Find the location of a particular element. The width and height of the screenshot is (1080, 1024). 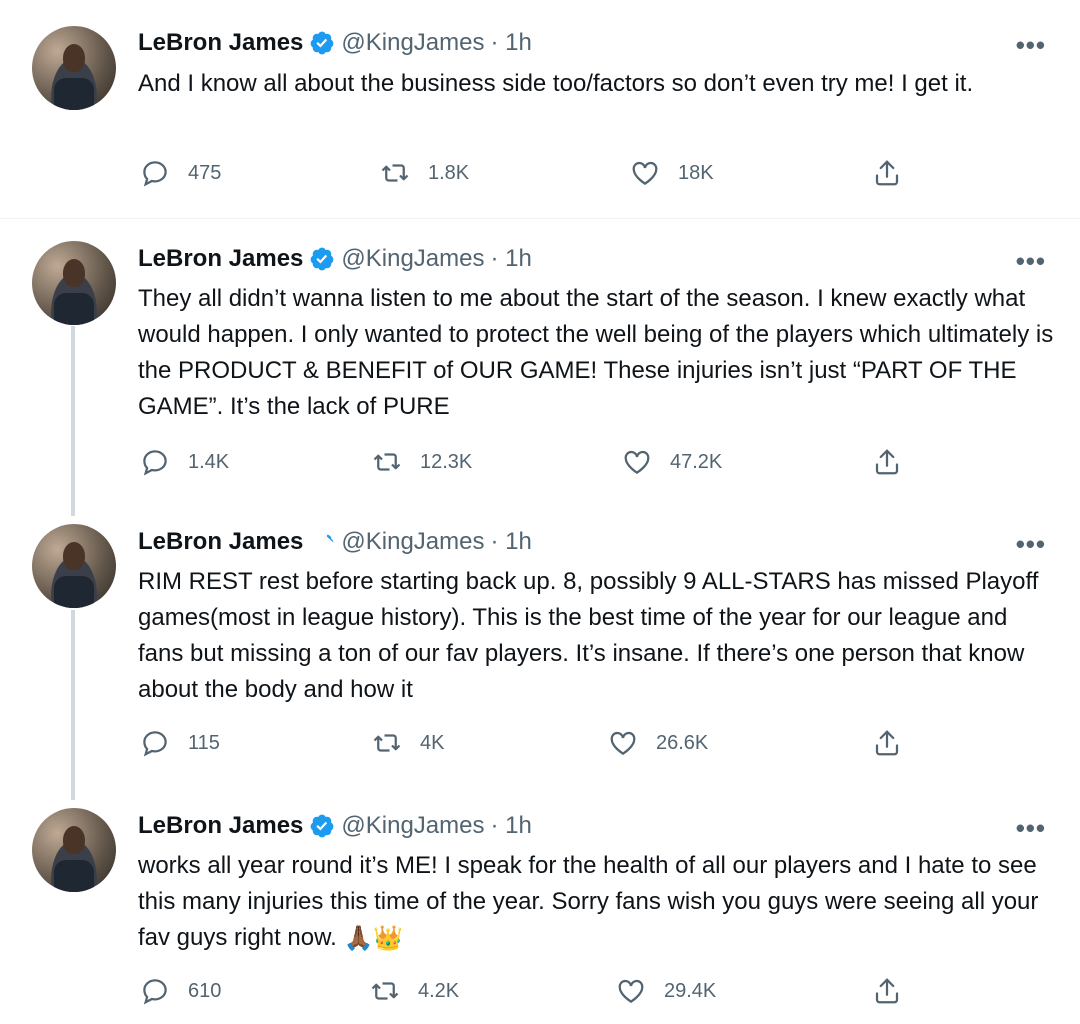

reply-count: 475 is located at coordinates (205, 172).